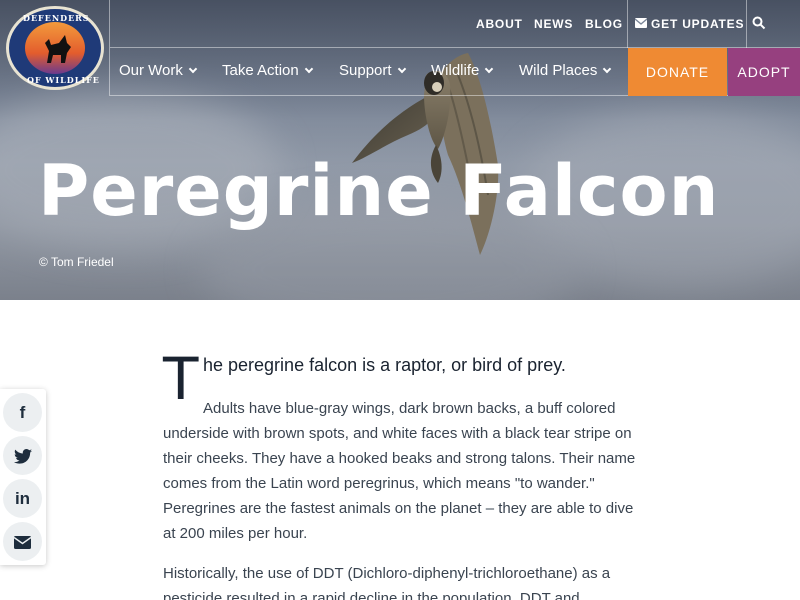 The width and height of the screenshot is (800, 600). I want to click on wolf-icon, so click(58, 49).